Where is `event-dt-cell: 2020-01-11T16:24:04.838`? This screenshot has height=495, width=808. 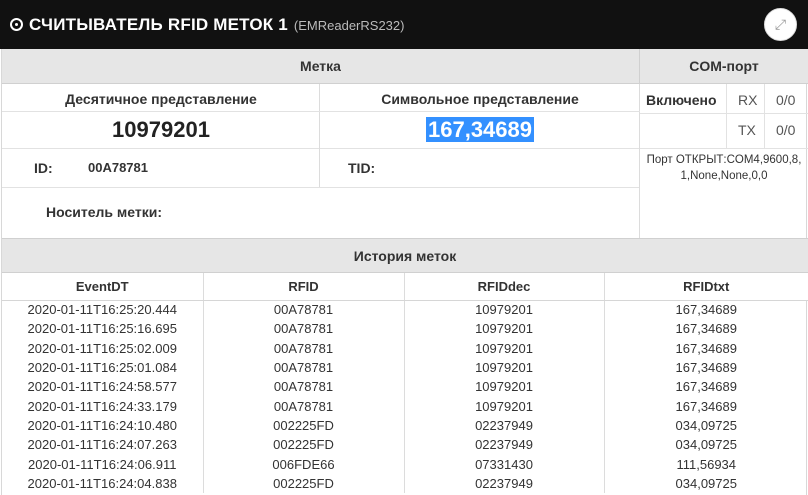
event-dt-cell: 2020-01-11T16:24:04.838 is located at coordinates (103, 483).